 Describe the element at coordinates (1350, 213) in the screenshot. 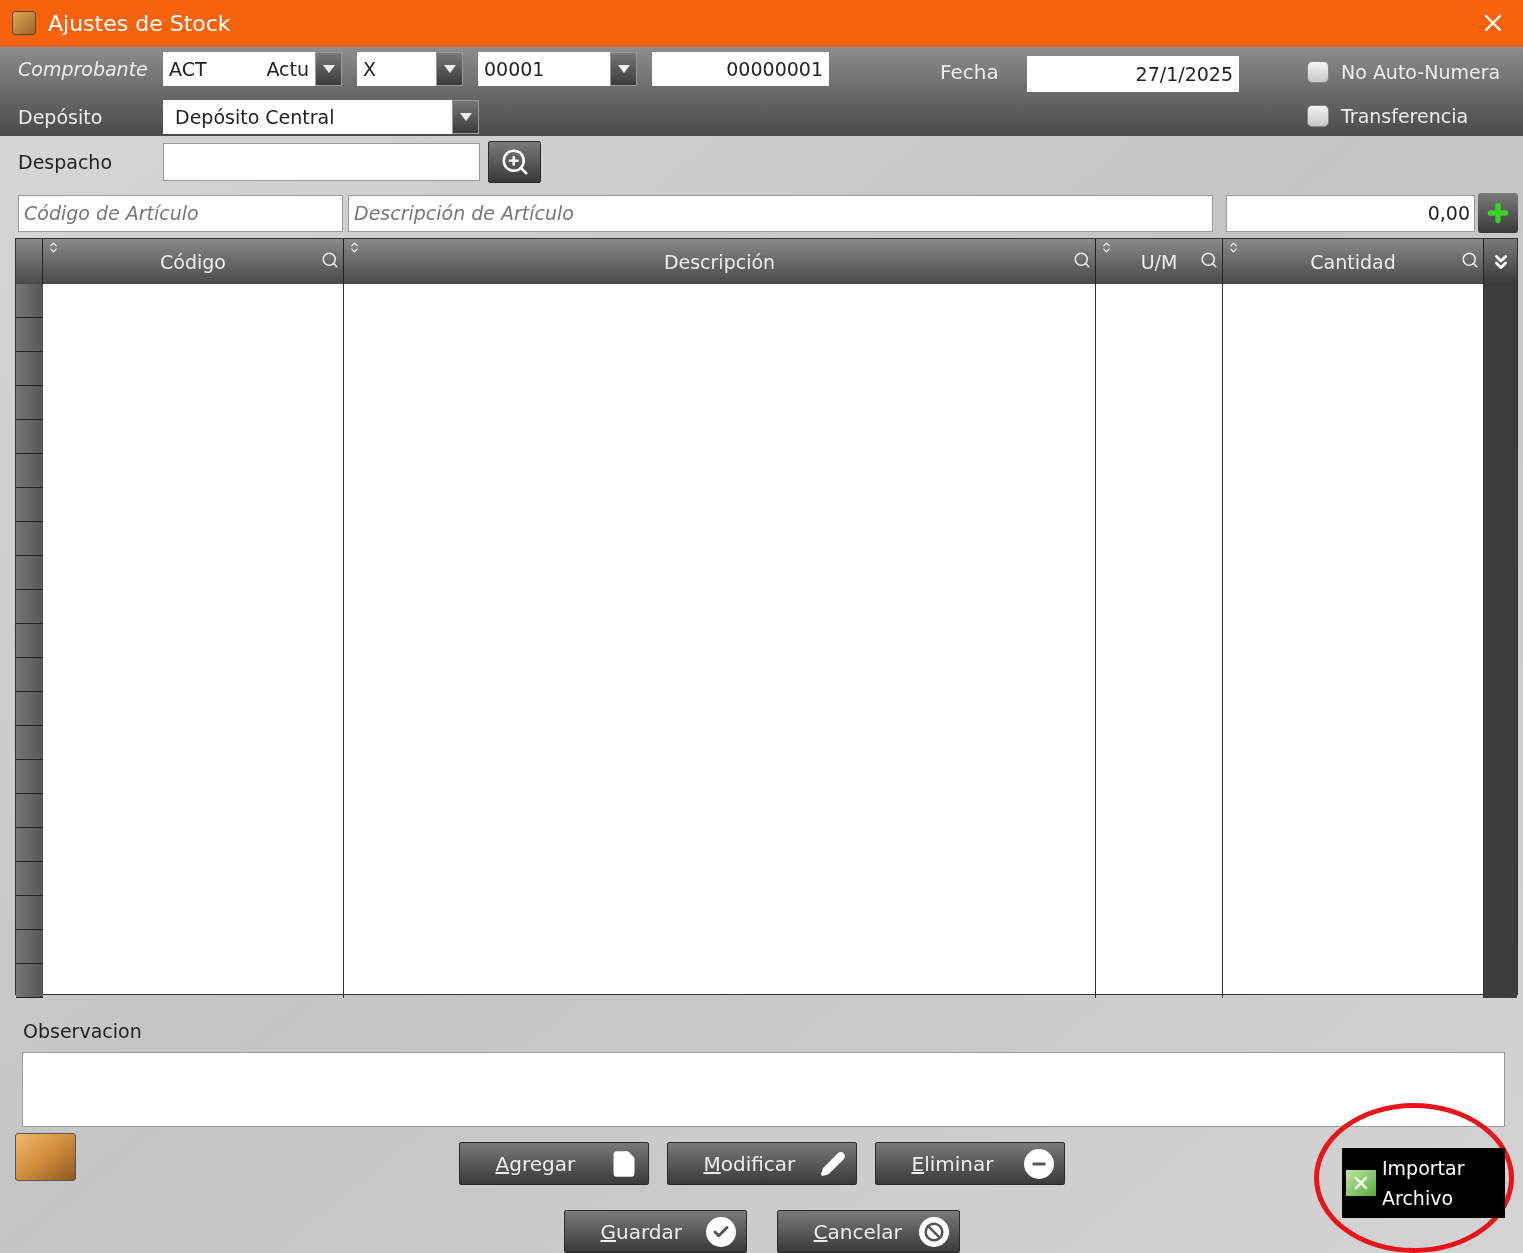

I see `quantity-field: 0,00` at that location.